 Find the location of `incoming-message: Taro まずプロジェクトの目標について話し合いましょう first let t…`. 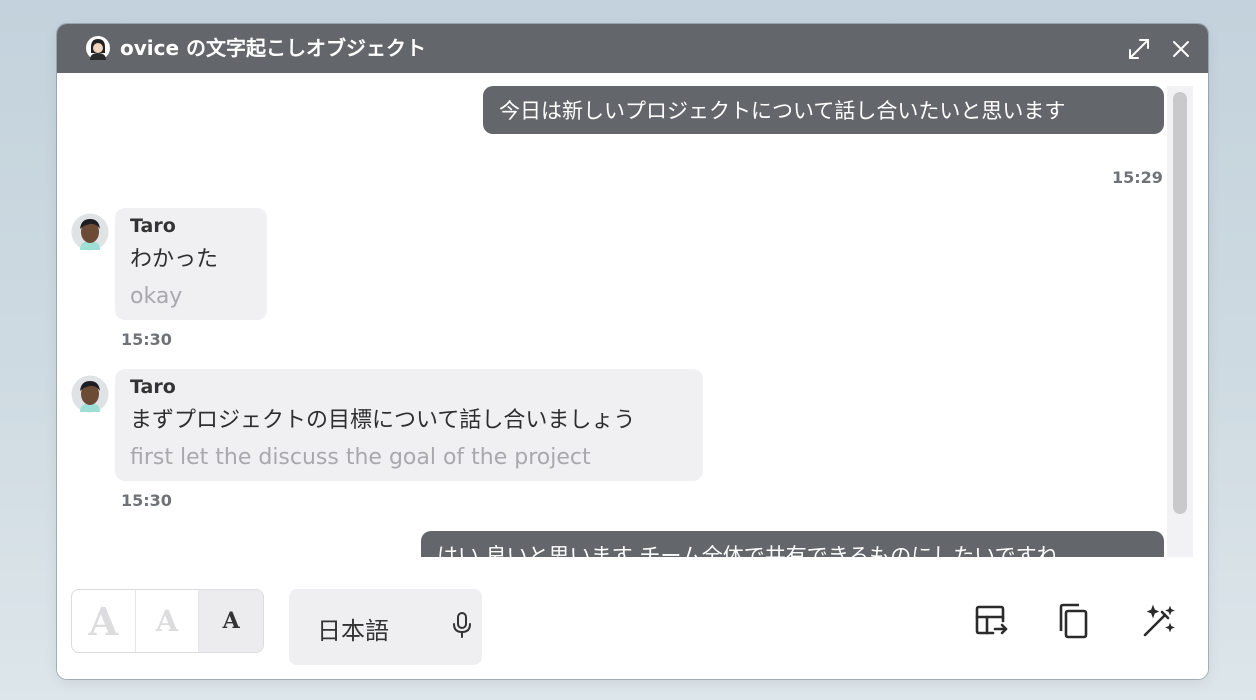

incoming-message: Taro まずプロジェクトの目標について話し合いましょう first let t… is located at coordinates (409, 425).